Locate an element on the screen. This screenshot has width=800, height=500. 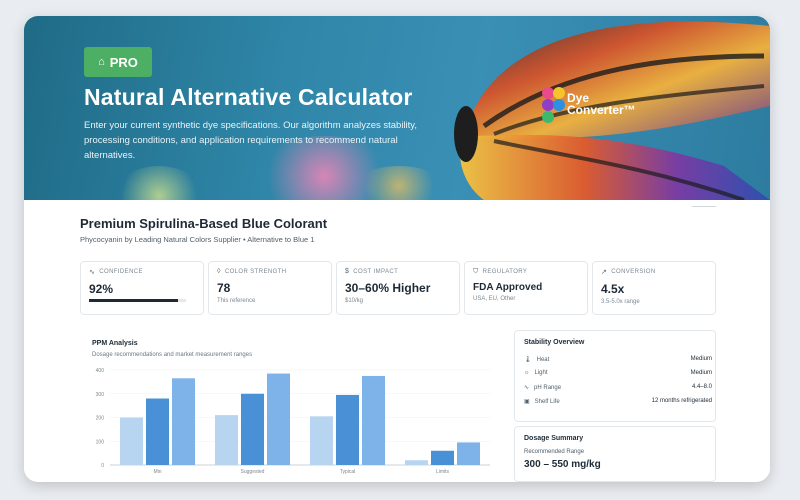
stability-label: Shelf Life is located at coordinates (547, 401).